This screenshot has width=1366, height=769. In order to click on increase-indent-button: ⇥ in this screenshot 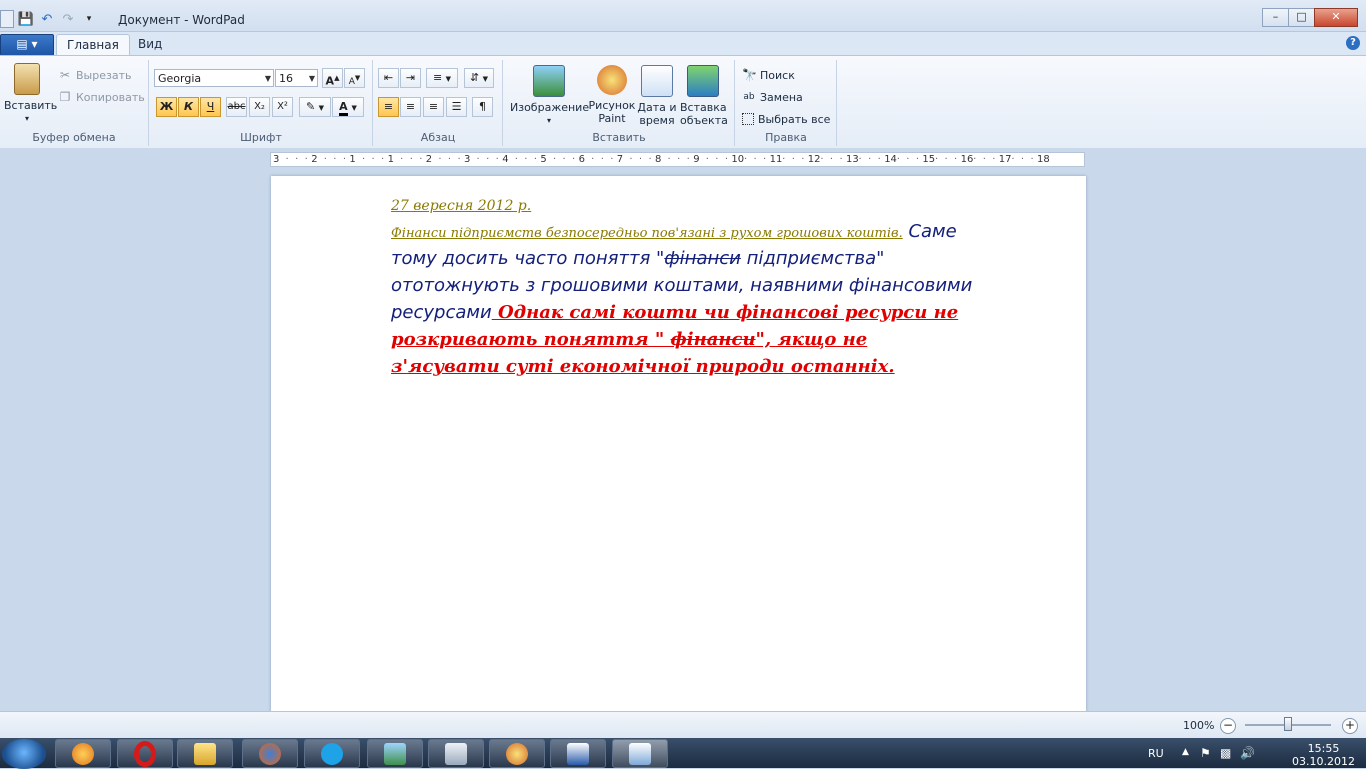, I will do `click(410, 78)`.